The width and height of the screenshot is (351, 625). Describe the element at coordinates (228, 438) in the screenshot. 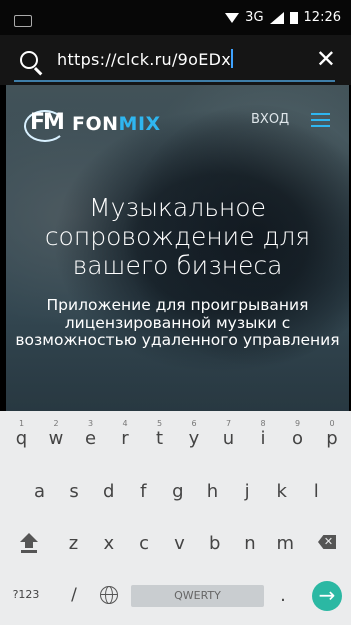

I see `key-label: u` at that location.